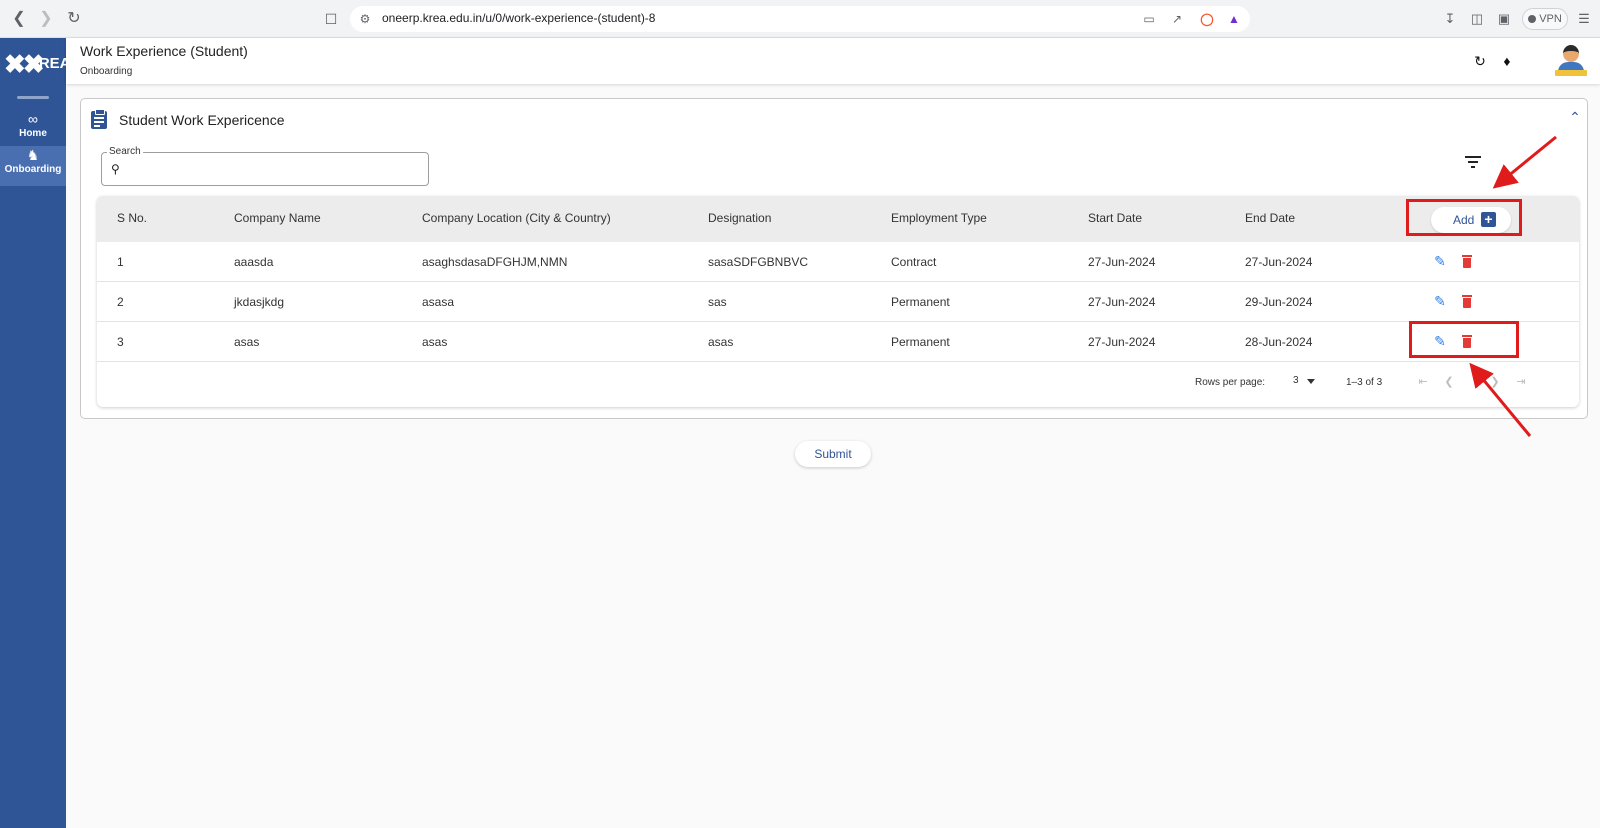 This screenshot has width=1600, height=828. Describe the element at coordinates (1279, 262) in the screenshot. I see `cell-end-date: 27-Jun-2024` at that location.